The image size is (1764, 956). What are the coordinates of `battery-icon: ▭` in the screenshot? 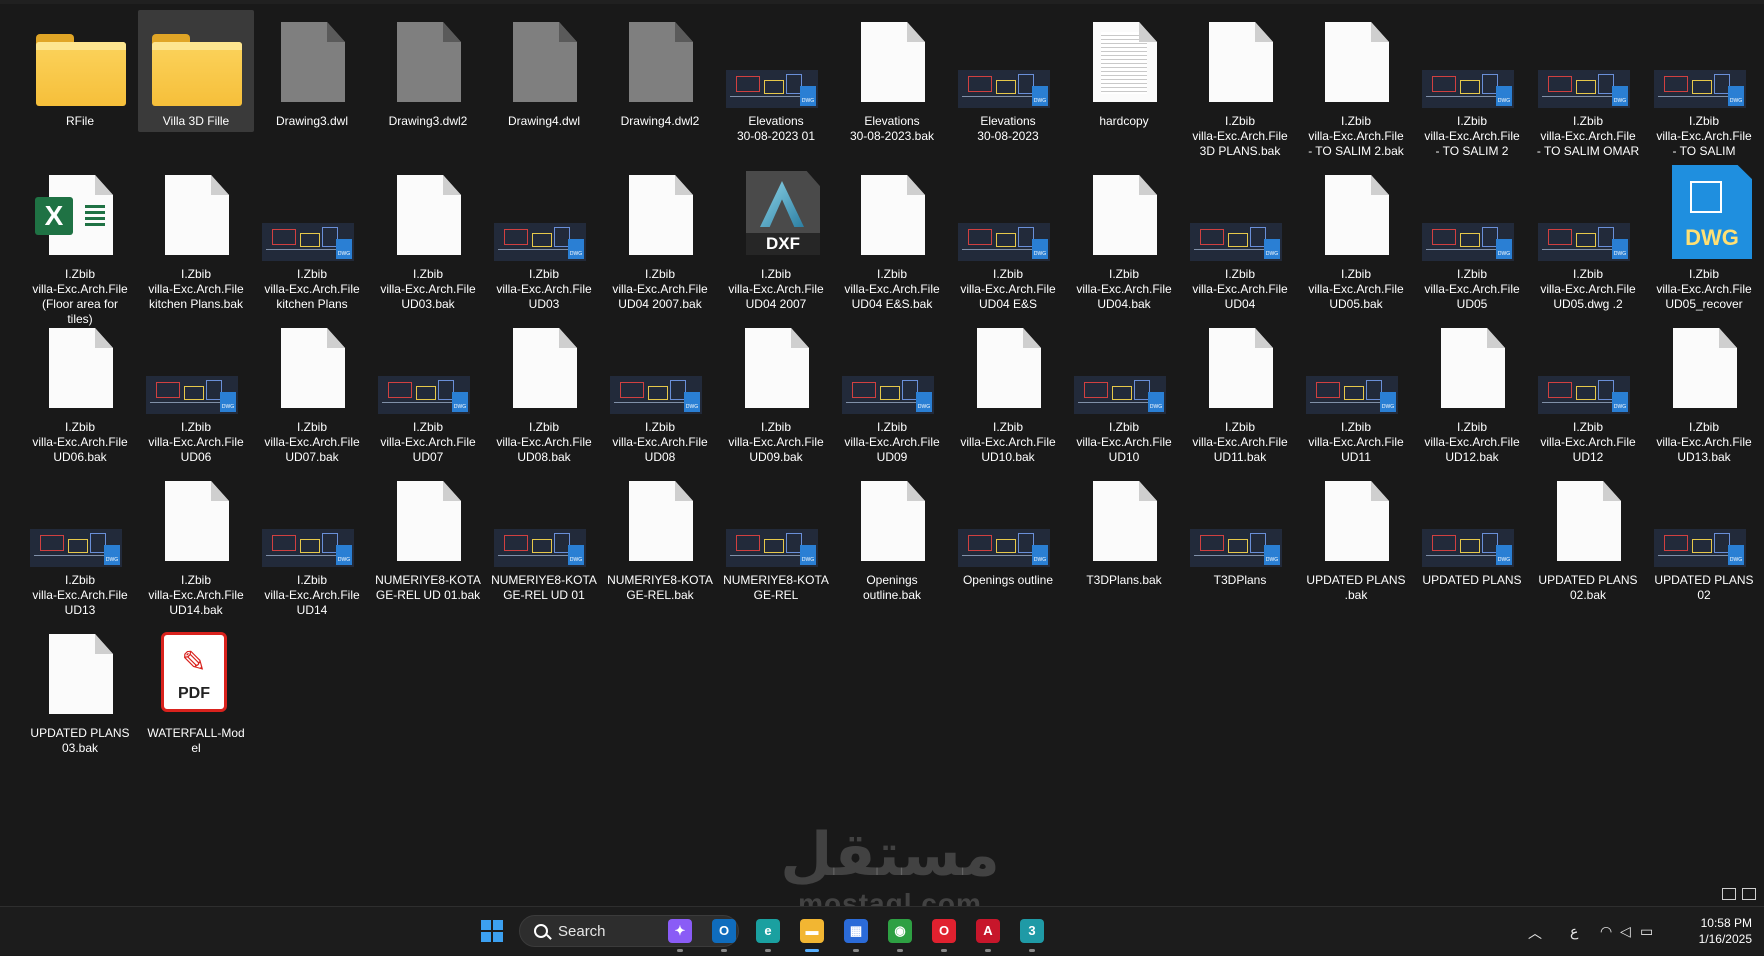 It's located at (1646, 931).